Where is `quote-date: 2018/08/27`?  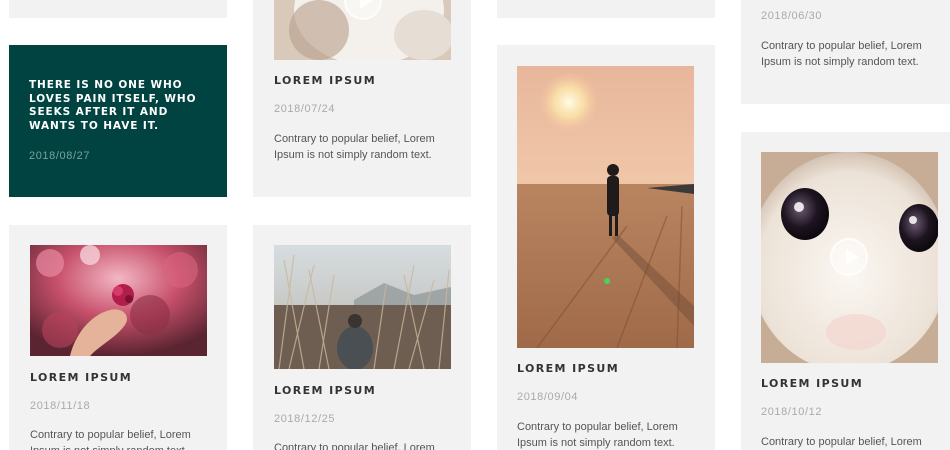 quote-date: 2018/08/27 is located at coordinates (60, 156).